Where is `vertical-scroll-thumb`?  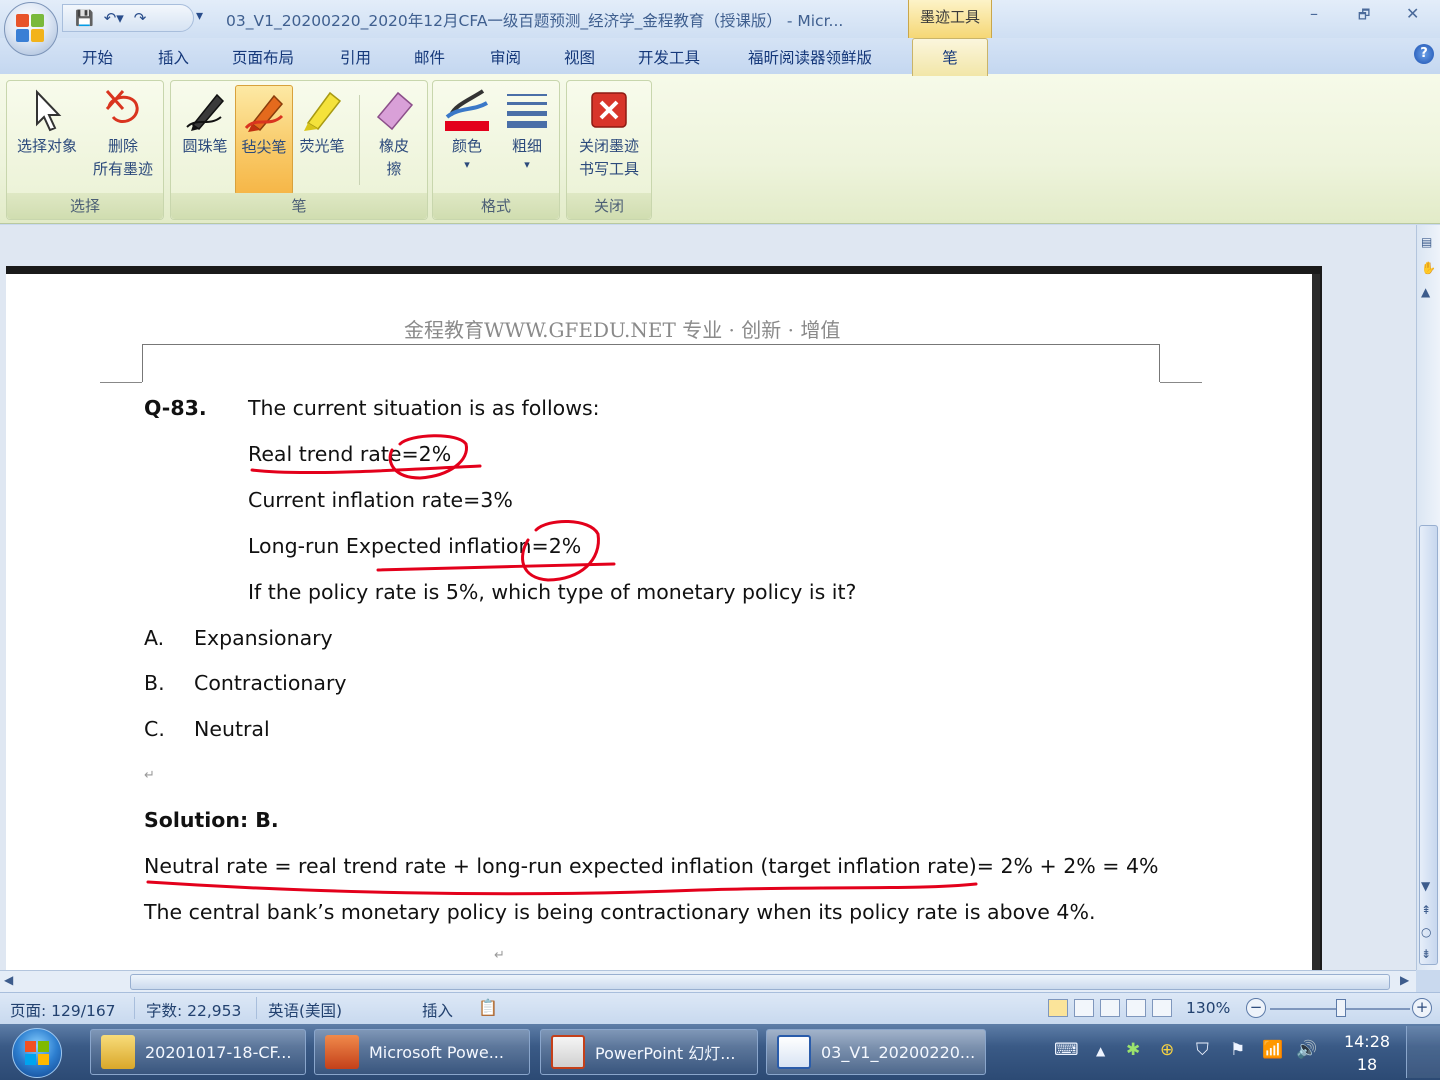
vertical-scroll-thumb is located at coordinates (1428, 745).